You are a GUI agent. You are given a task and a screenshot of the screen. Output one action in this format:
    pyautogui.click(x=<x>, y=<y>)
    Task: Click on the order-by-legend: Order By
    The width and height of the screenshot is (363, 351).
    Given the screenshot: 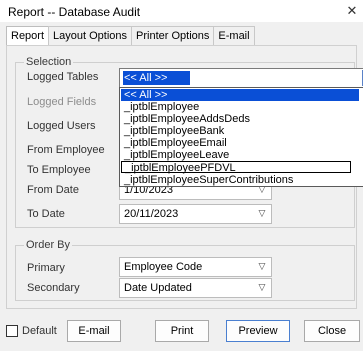 What is the action you would take?
    pyautogui.click(x=48, y=245)
    